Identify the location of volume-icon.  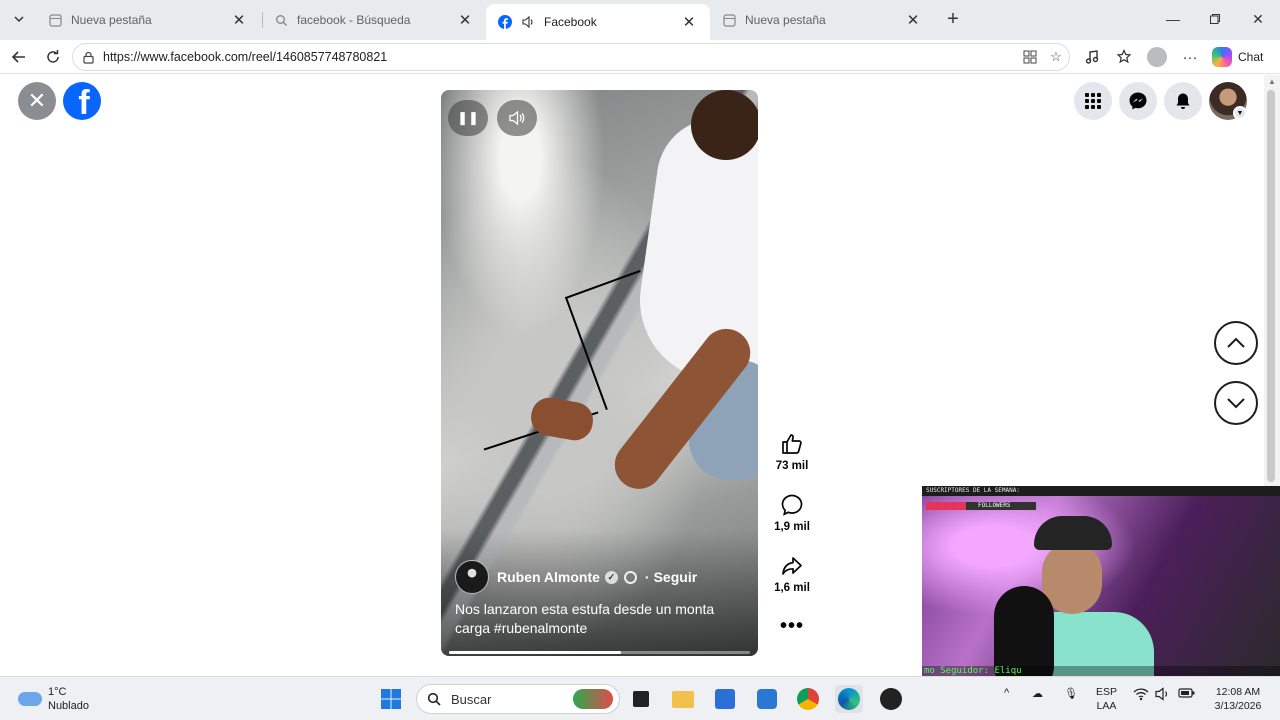
(1163, 695).